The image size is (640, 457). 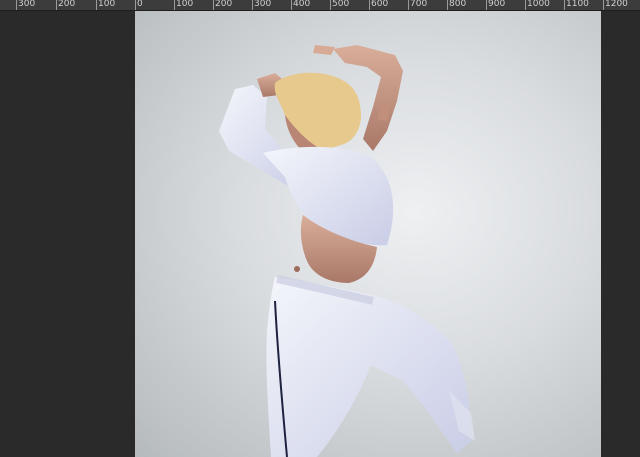 What do you see at coordinates (577, 4) in the screenshot?
I see `ruler-label: 1100` at bounding box center [577, 4].